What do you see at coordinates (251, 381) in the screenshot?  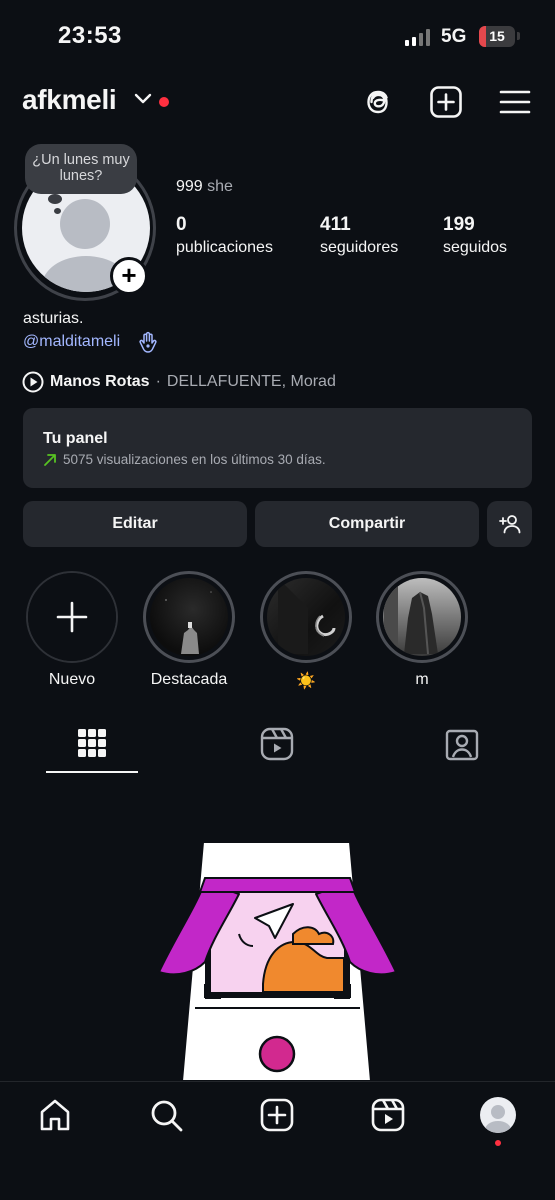 I see `music-artist: DELLAFUENTE, Morad` at bounding box center [251, 381].